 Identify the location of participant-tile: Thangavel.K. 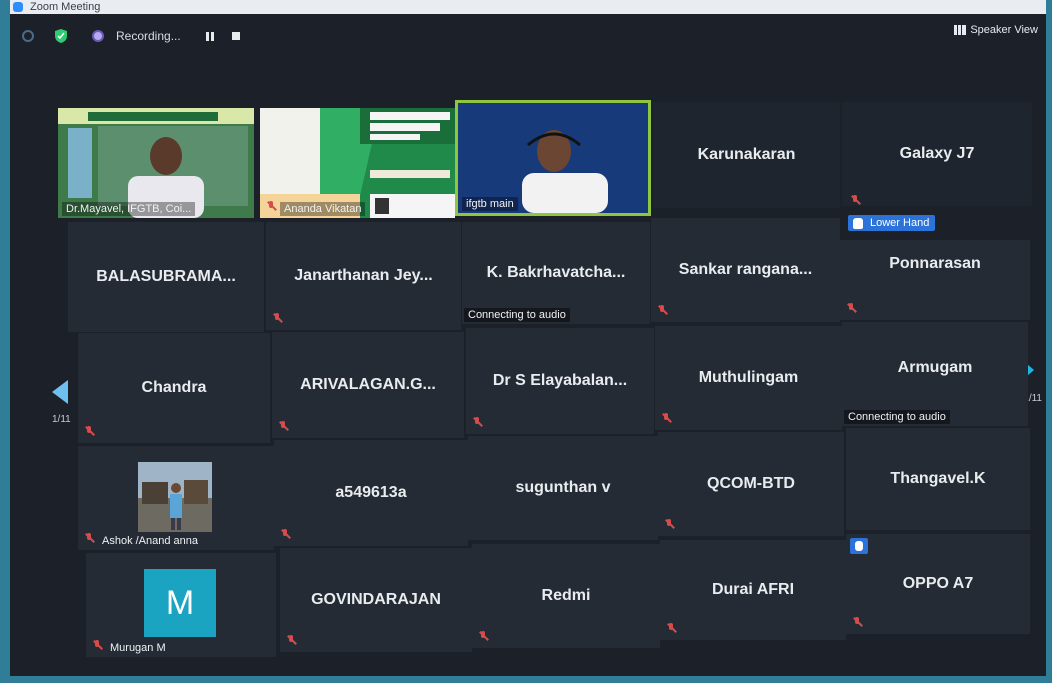
(938, 479).